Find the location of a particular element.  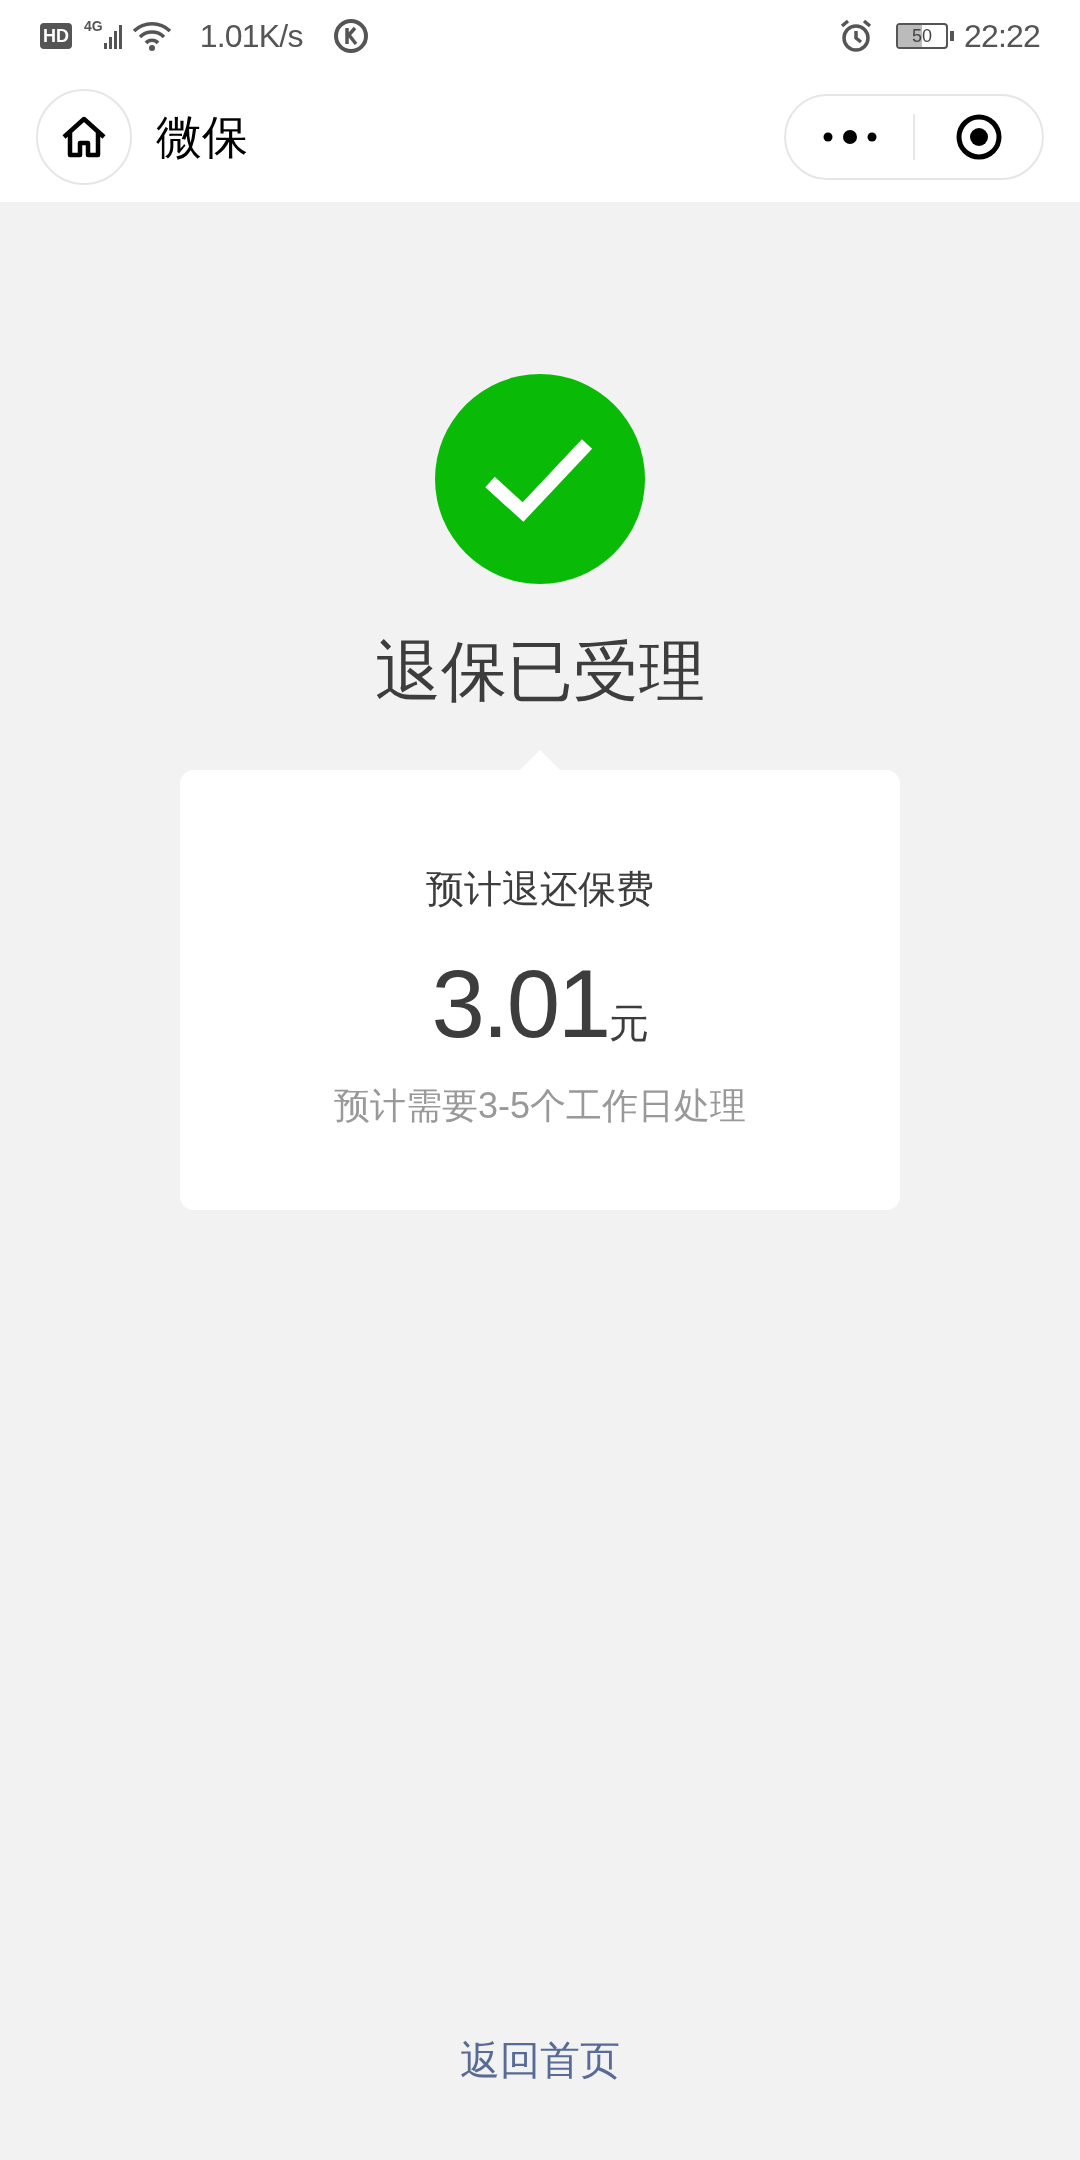

hd-icon: HD is located at coordinates (56, 36).